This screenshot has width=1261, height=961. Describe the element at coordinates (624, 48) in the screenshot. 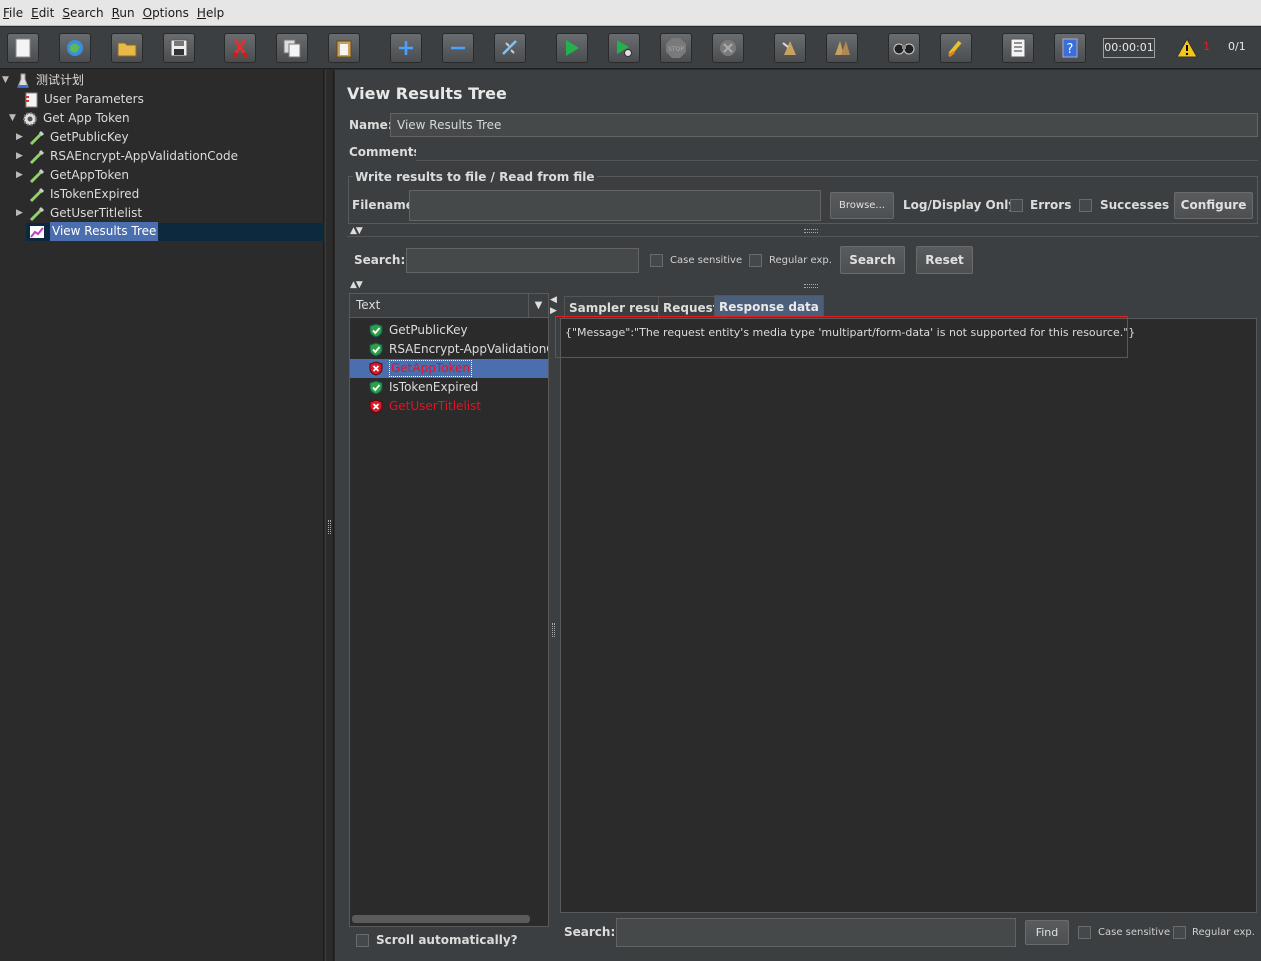

I see `start-no-pauses-icon` at that location.